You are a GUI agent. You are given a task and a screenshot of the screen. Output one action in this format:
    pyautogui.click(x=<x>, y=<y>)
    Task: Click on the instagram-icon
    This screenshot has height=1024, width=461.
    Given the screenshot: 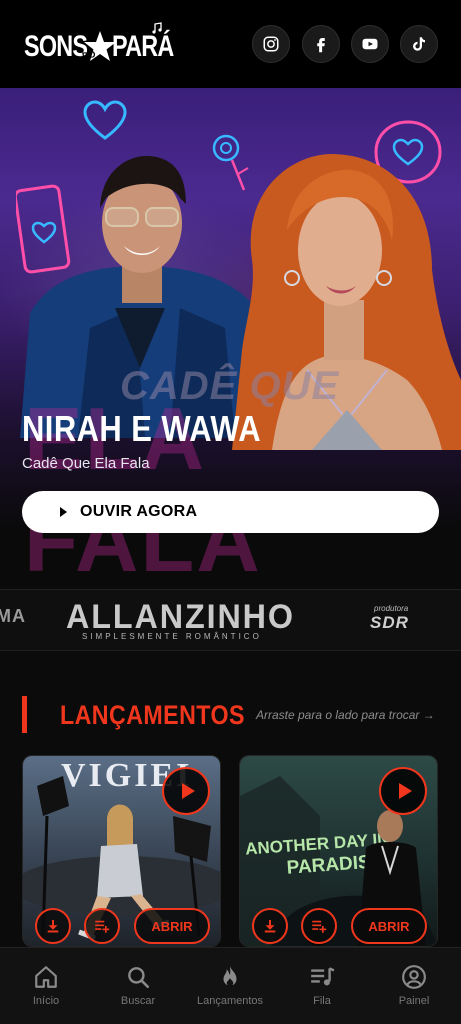 What is the action you would take?
    pyautogui.click(x=271, y=44)
    